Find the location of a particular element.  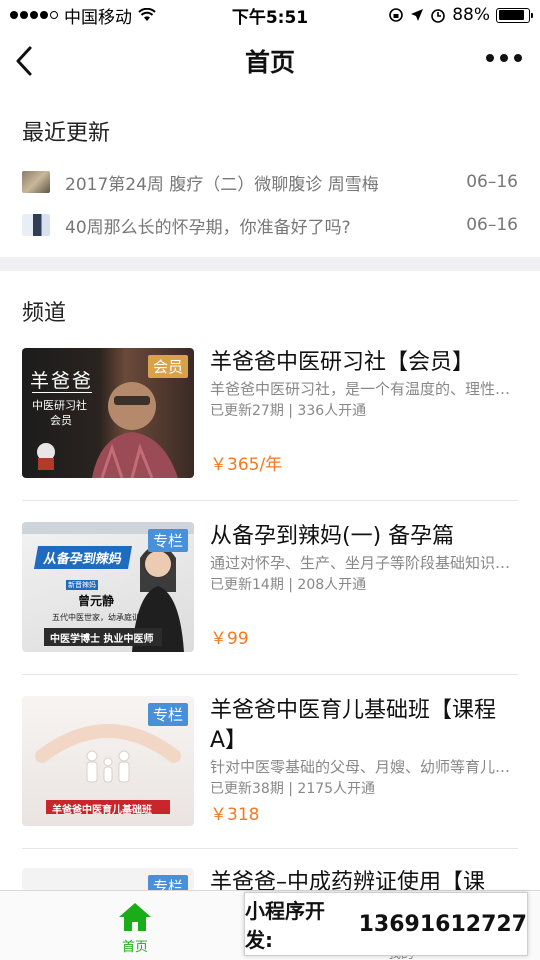

cover-text: 羊爸爸 is located at coordinates (62, 381).